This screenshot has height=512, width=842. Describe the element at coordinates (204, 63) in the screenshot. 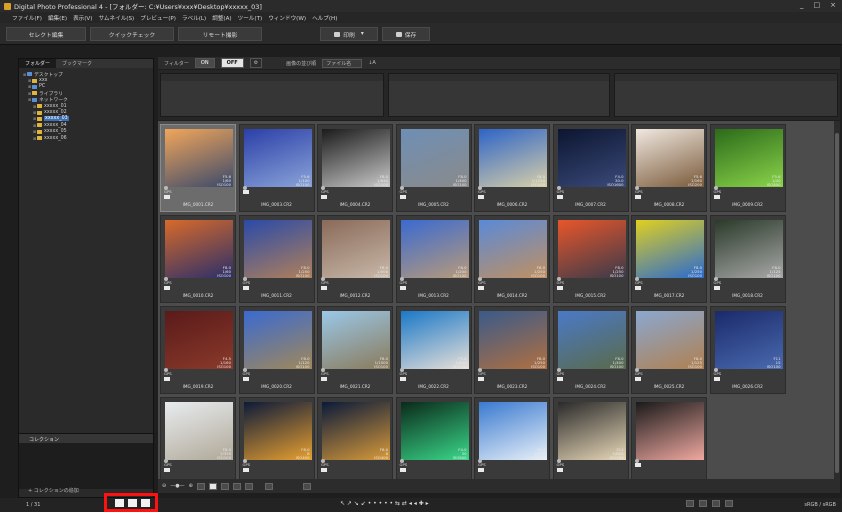

I see `filter-on-button: ON` at that location.